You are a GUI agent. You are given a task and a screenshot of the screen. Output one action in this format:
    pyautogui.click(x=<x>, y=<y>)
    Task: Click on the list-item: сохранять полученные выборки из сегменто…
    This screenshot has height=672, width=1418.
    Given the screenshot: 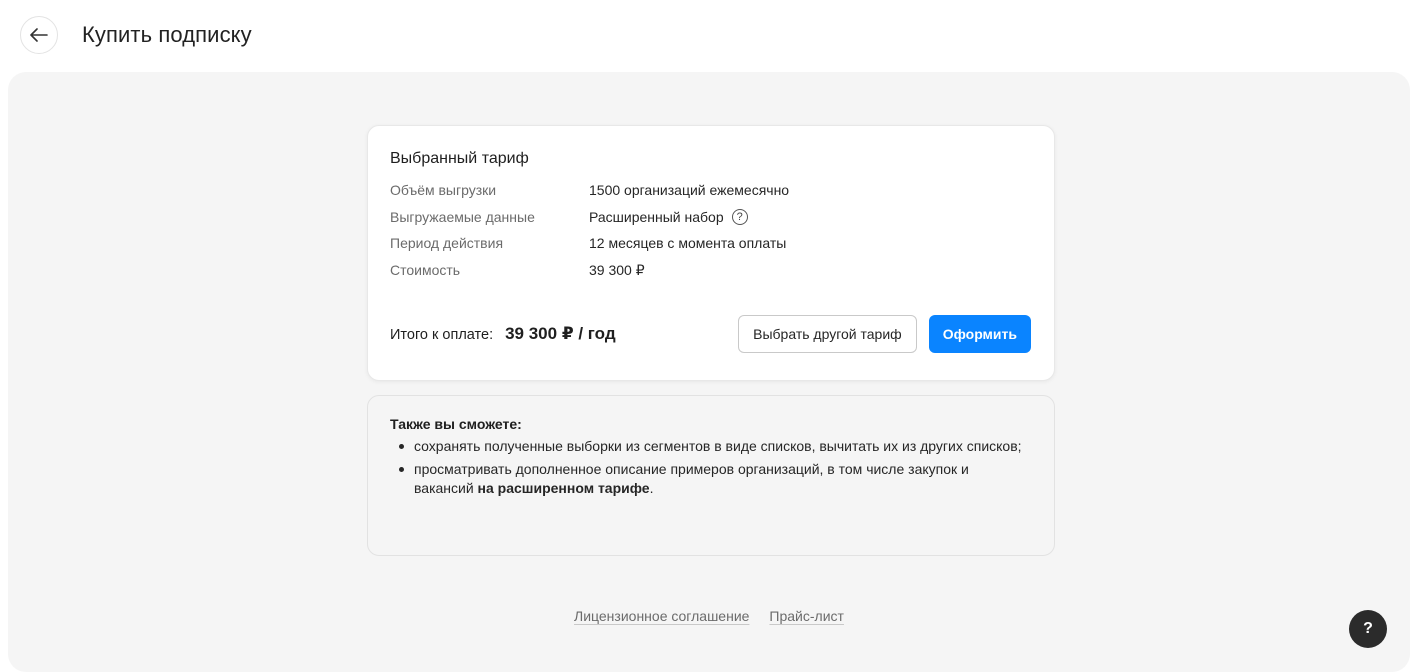 What is the action you would take?
    pyautogui.click(x=710, y=446)
    